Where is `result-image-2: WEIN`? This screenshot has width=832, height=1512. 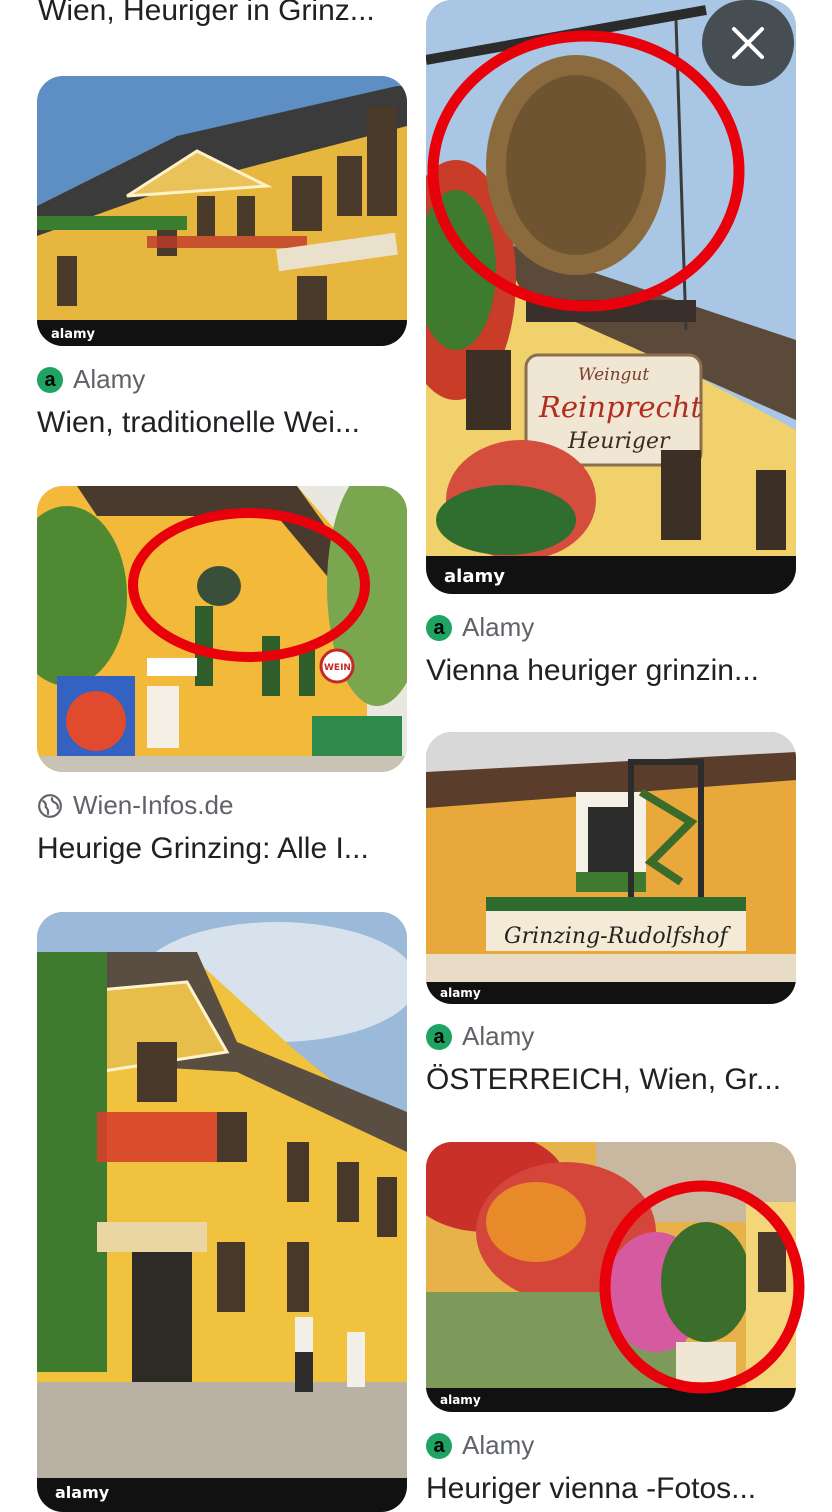
result-image-2: WEIN is located at coordinates (222, 629).